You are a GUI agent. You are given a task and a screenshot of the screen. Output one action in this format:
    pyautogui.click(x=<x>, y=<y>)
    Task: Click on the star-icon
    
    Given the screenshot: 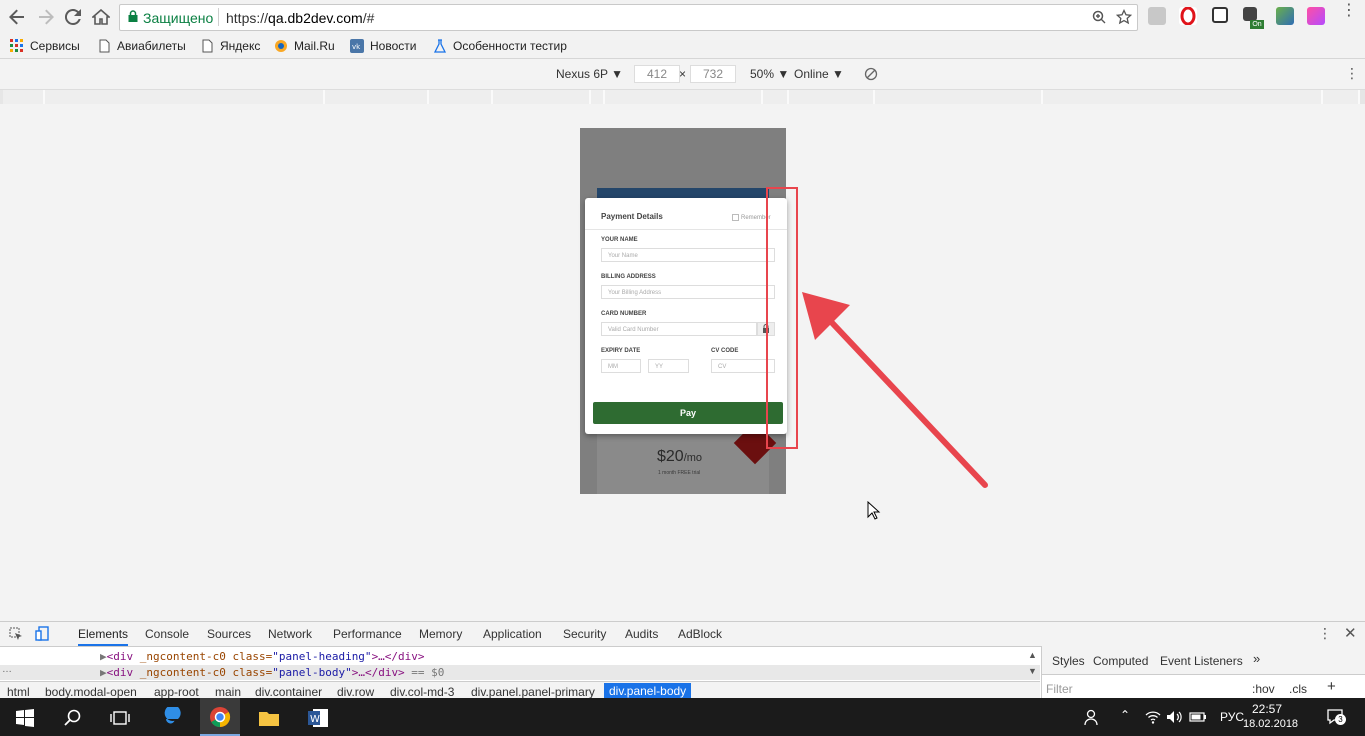 What is the action you would take?
    pyautogui.click(x=1124, y=17)
    